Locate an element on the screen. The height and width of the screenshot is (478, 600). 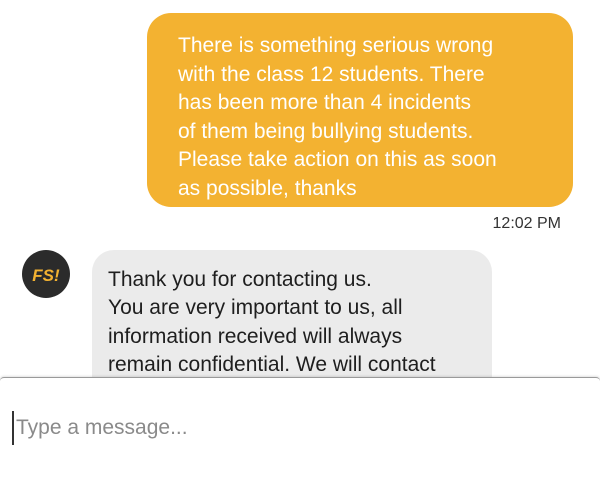
sender-avatar: FS! is located at coordinates (46, 274).